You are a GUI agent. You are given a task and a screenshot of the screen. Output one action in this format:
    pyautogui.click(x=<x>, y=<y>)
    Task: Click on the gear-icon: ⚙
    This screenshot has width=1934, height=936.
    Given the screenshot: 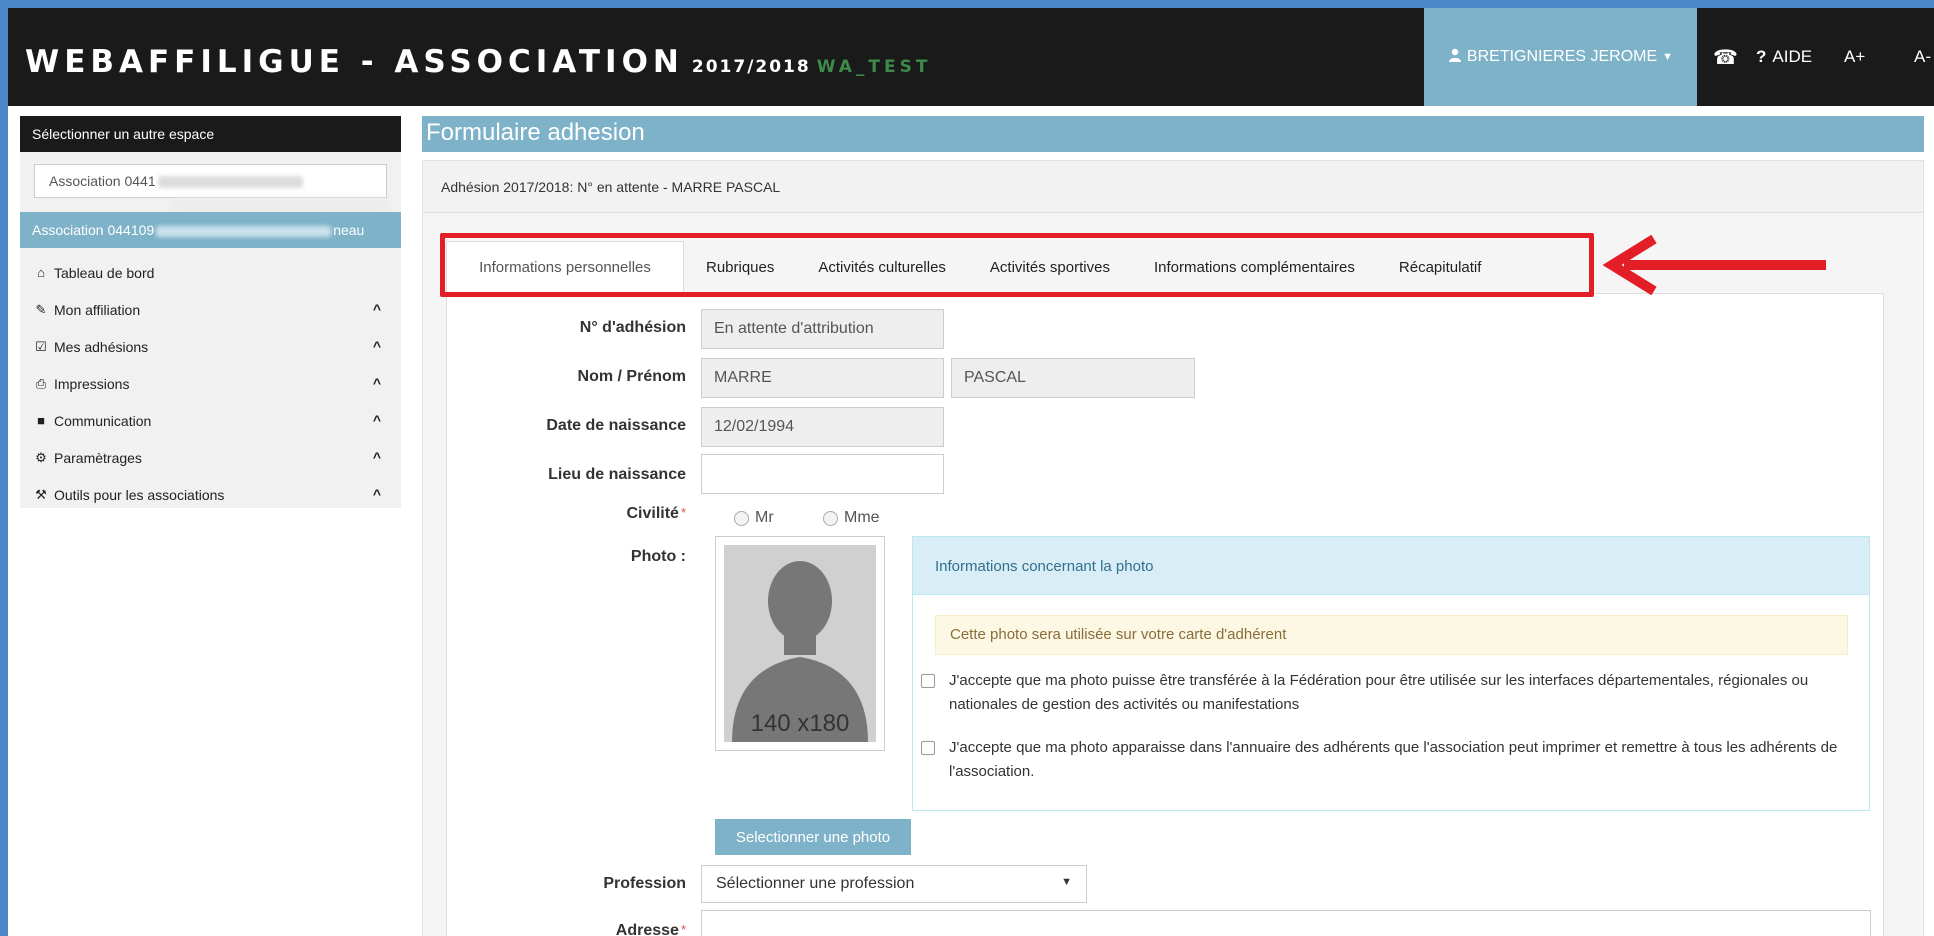 What is the action you would take?
    pyautogui.click(x=41, y=457)
    